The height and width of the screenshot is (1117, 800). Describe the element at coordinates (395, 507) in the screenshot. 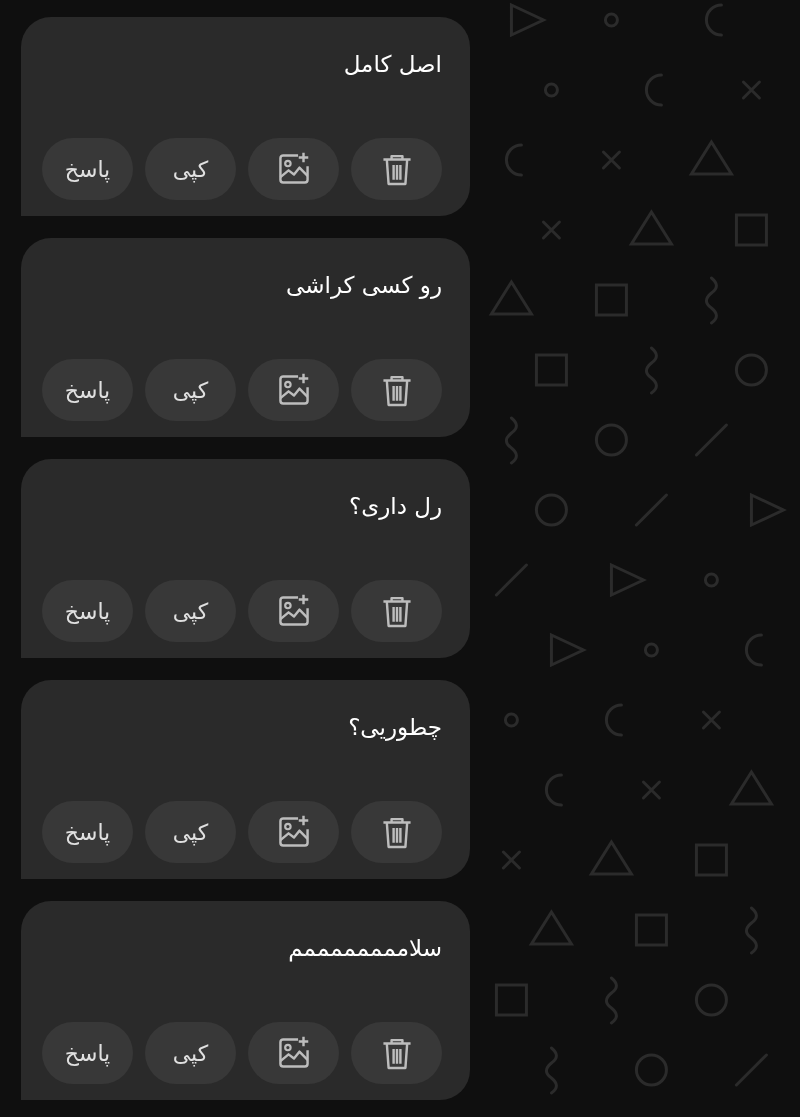

I see `message-text: رل داری؟` at that location.